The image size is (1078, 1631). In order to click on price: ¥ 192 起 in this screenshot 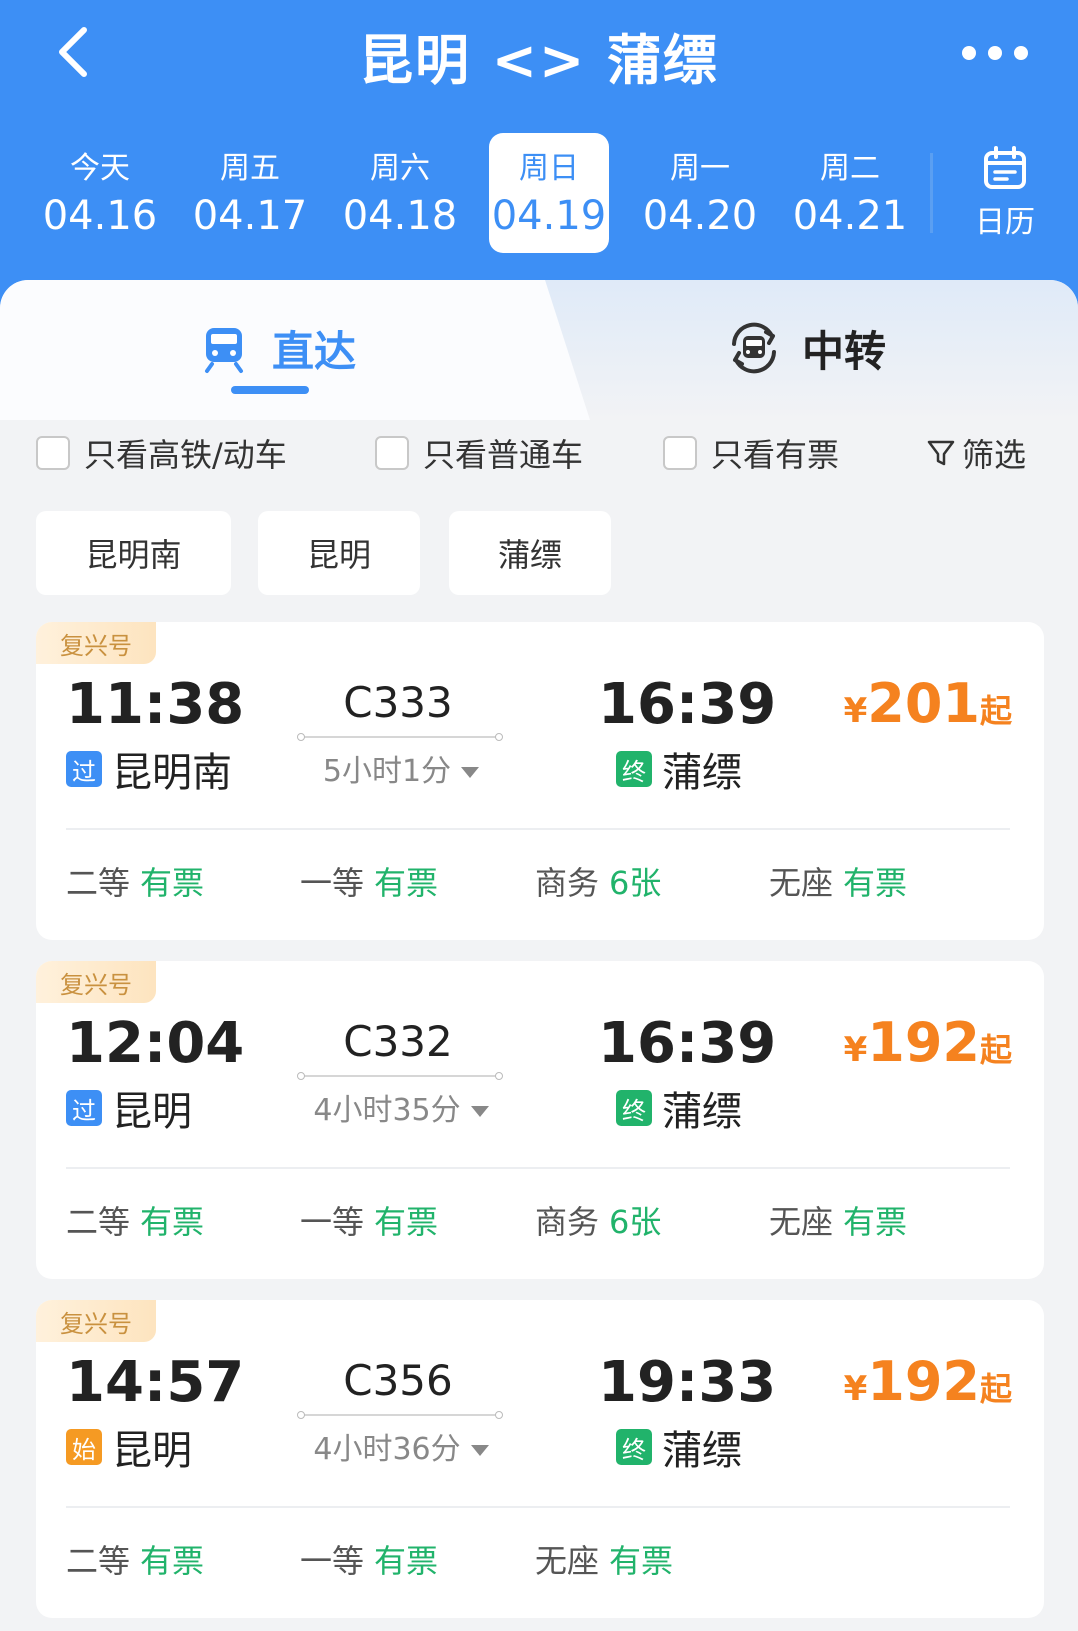, I will do `click(928, 1381)`.